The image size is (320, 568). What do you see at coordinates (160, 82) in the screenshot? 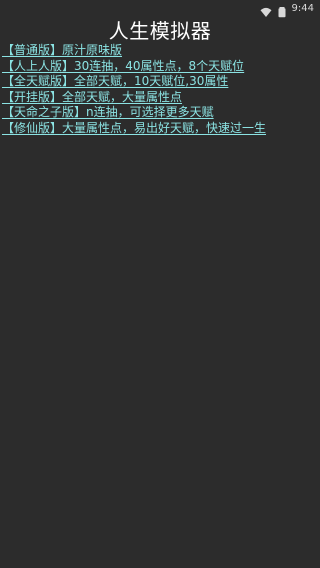
I see `menu-item-all-talents: 【全天赋版】全部天赋，10天赋位,30属性` at bounding box center [160, 82].